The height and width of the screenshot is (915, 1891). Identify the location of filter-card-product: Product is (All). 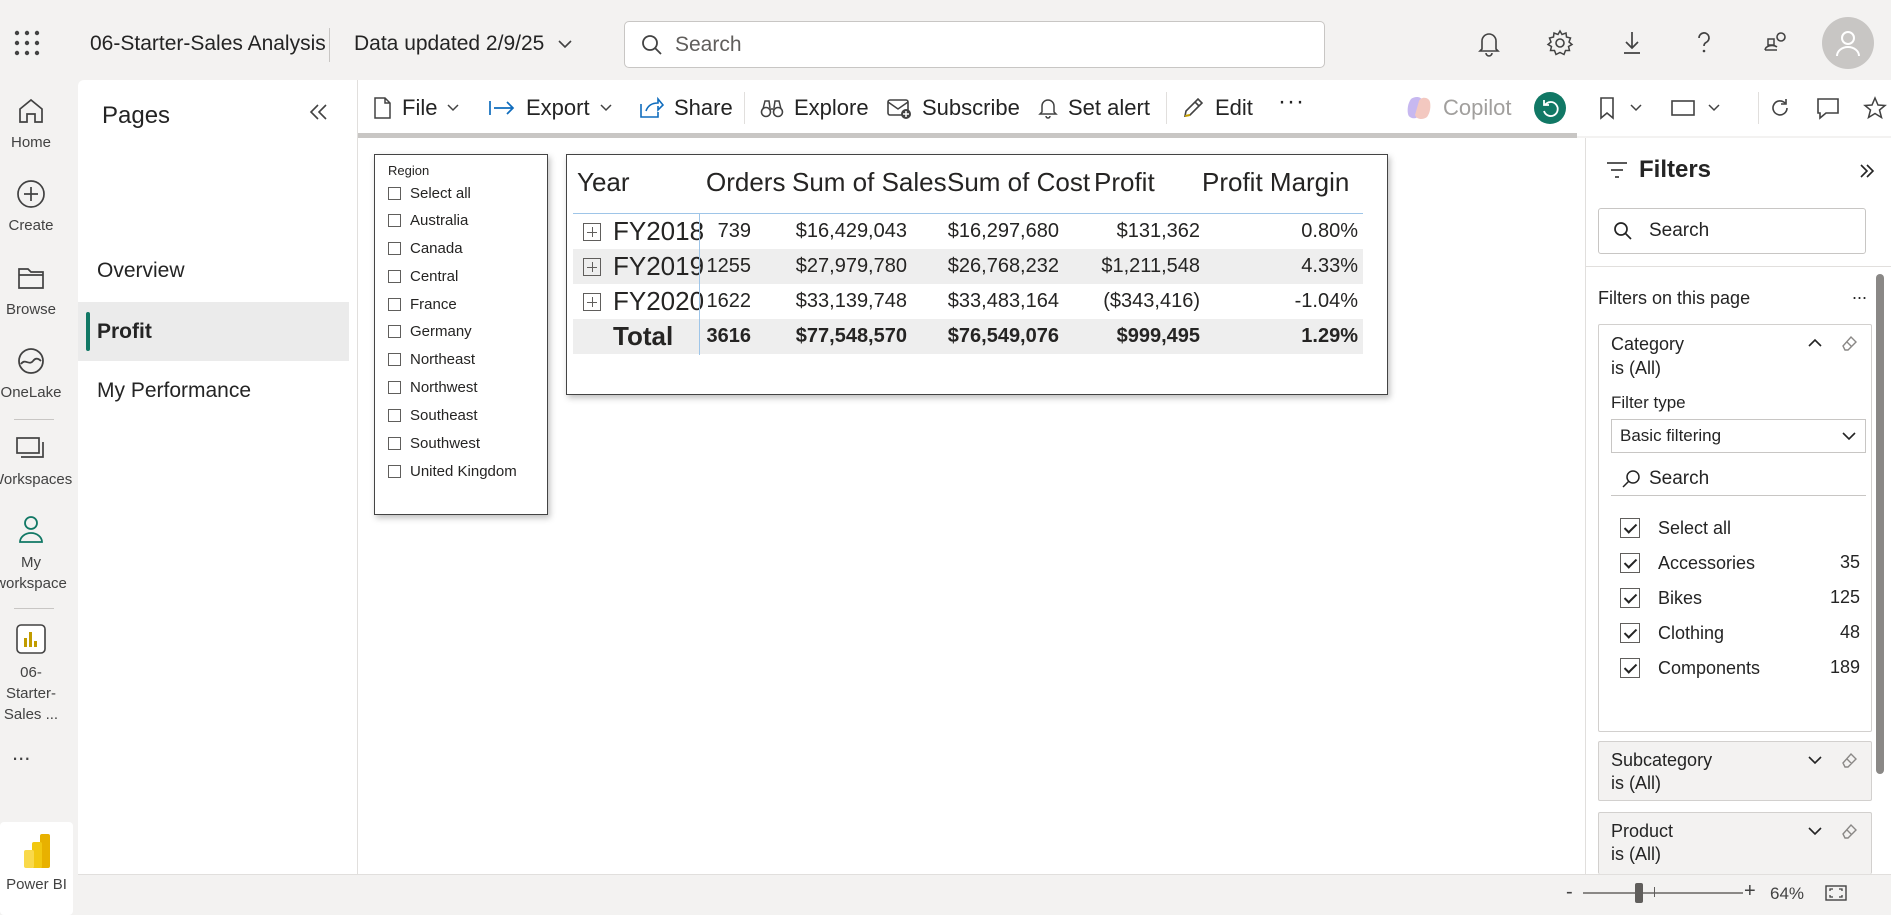
(1735, 843).